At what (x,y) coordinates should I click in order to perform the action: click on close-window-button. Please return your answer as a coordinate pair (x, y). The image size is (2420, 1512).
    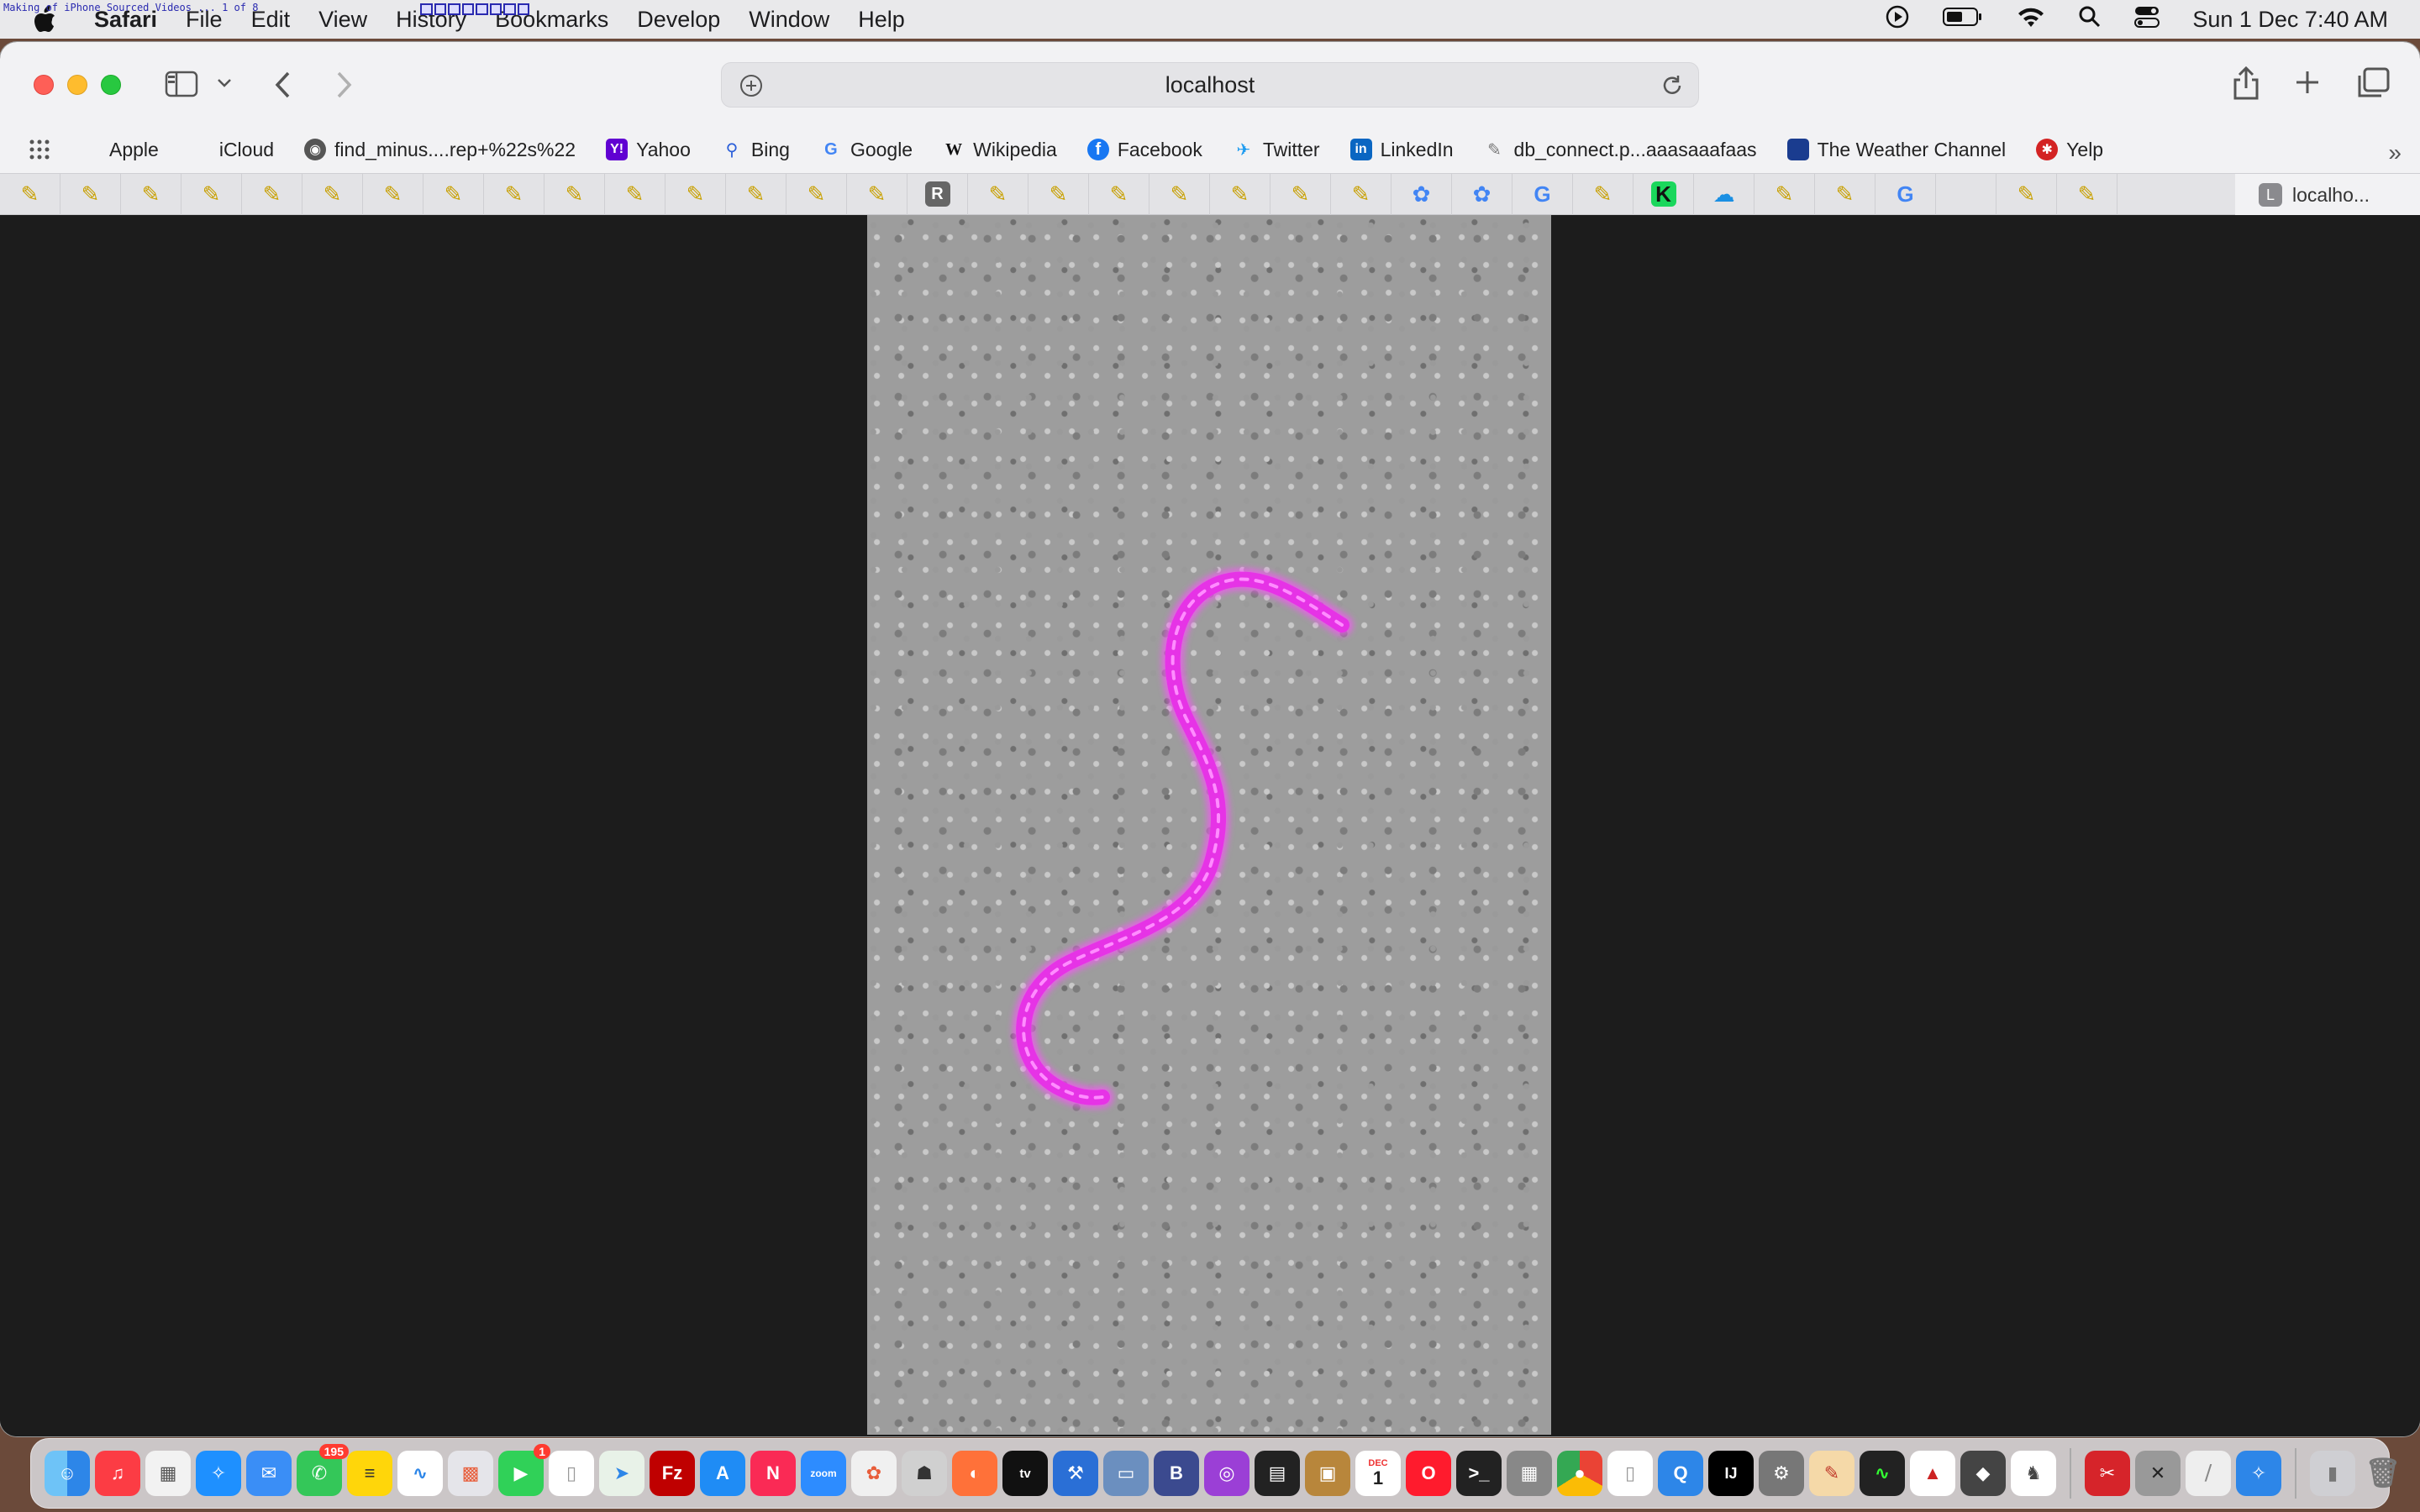
    Looking at the image, I should click on (44, 85).